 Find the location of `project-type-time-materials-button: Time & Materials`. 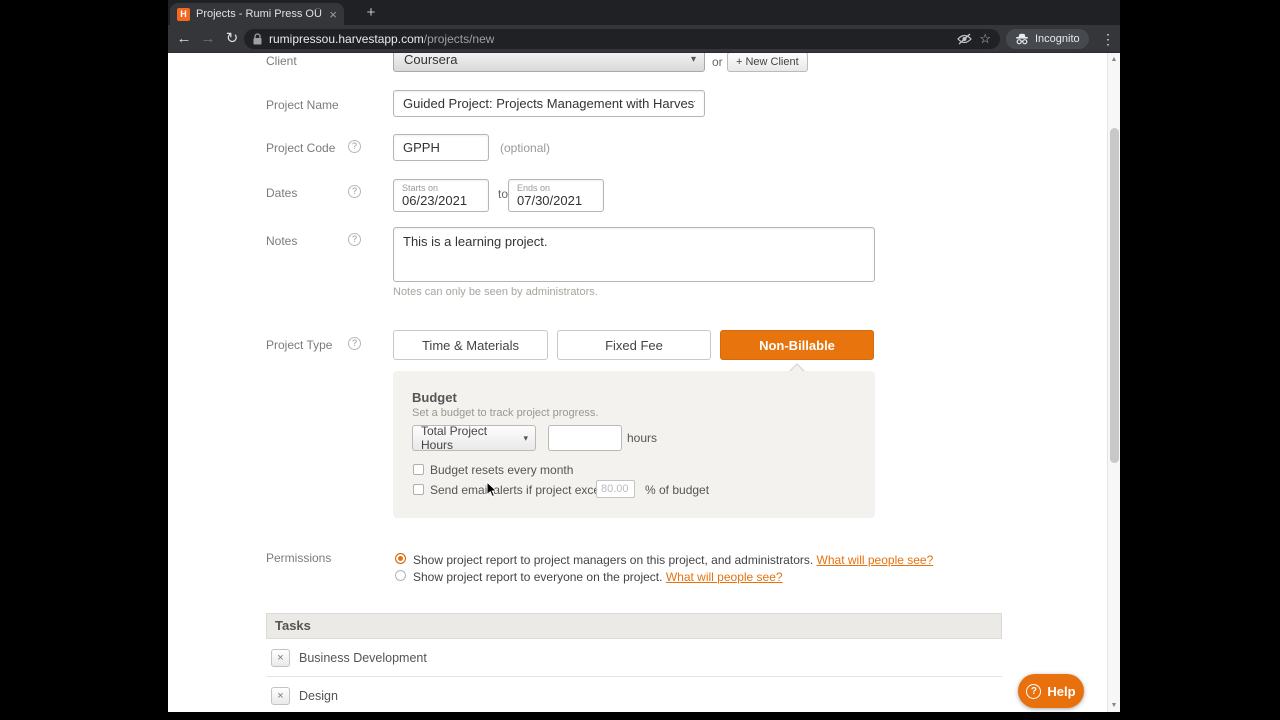

project-type-time-materials-button: Time & Materials is located at coordinates (470, 345).